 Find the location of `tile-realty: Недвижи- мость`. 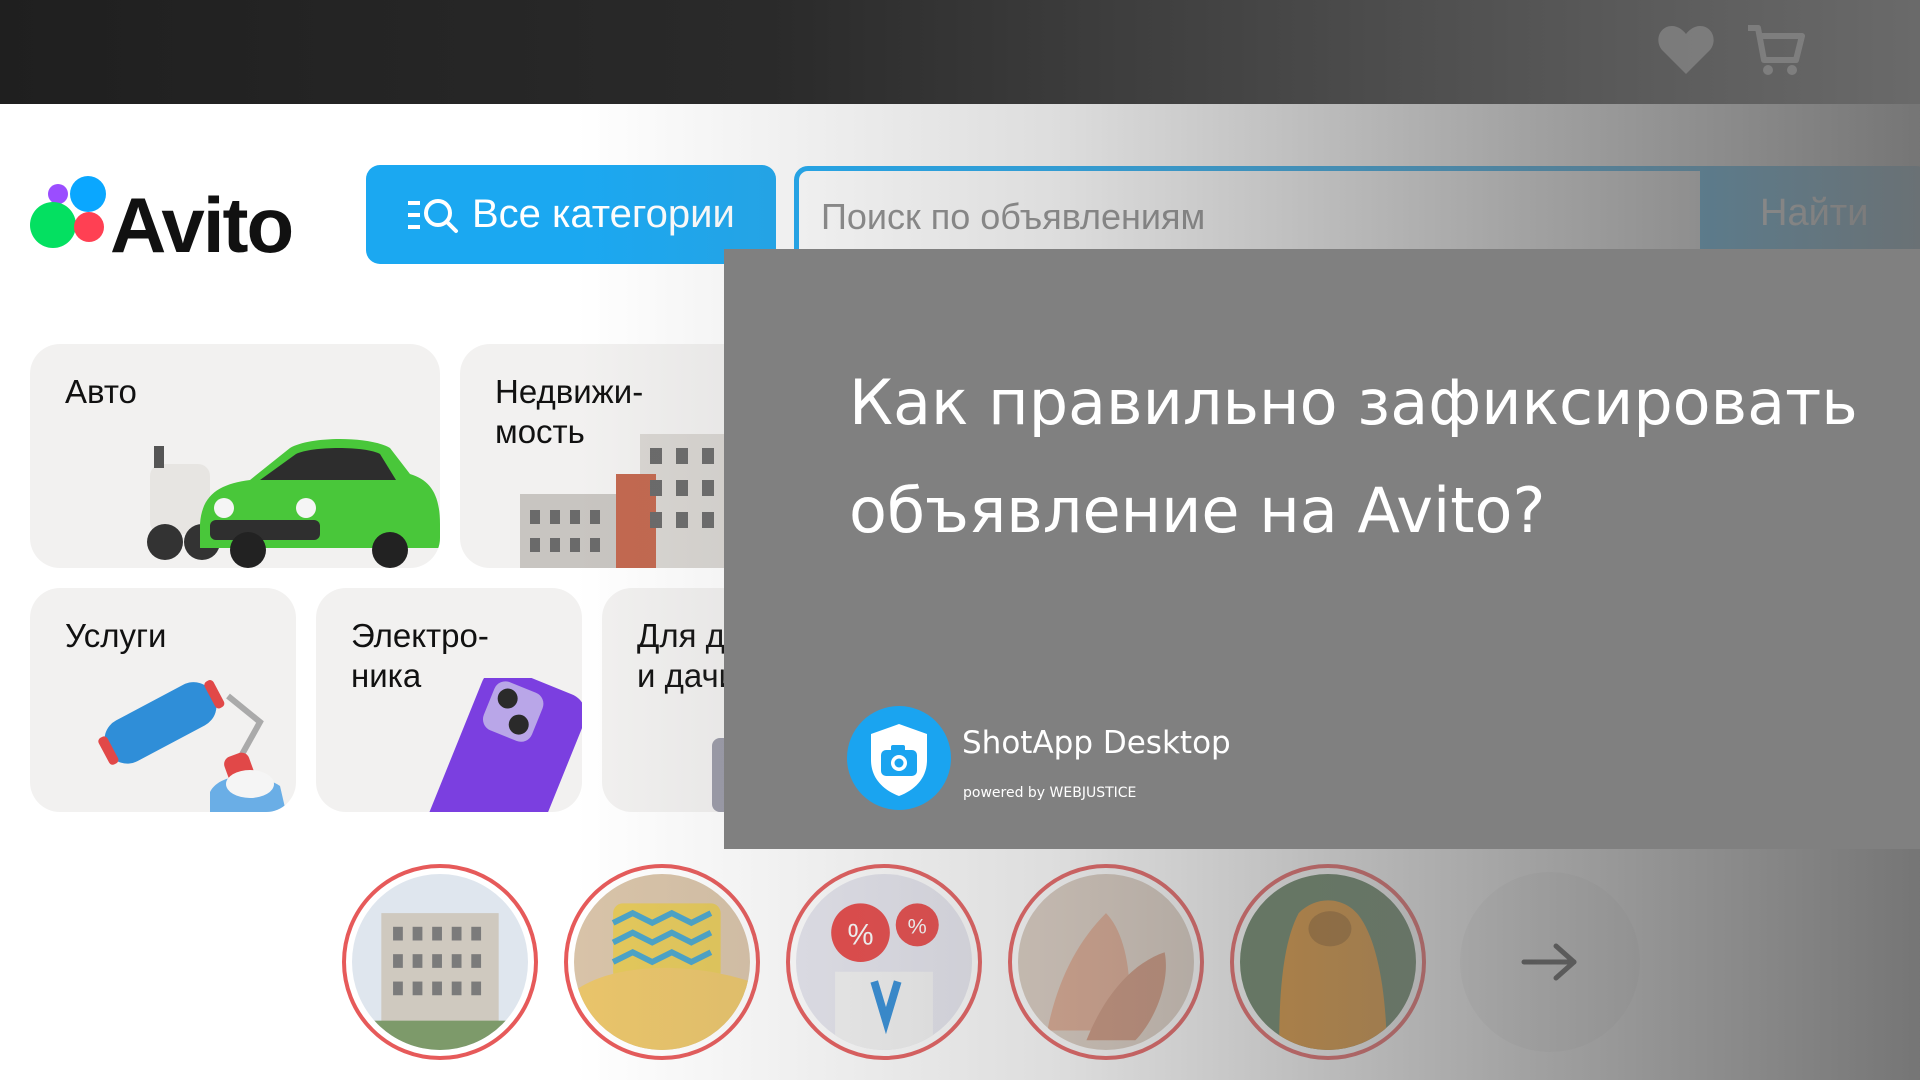

tile-realty: Недвижи- мость is located at coordinates (610, 456).